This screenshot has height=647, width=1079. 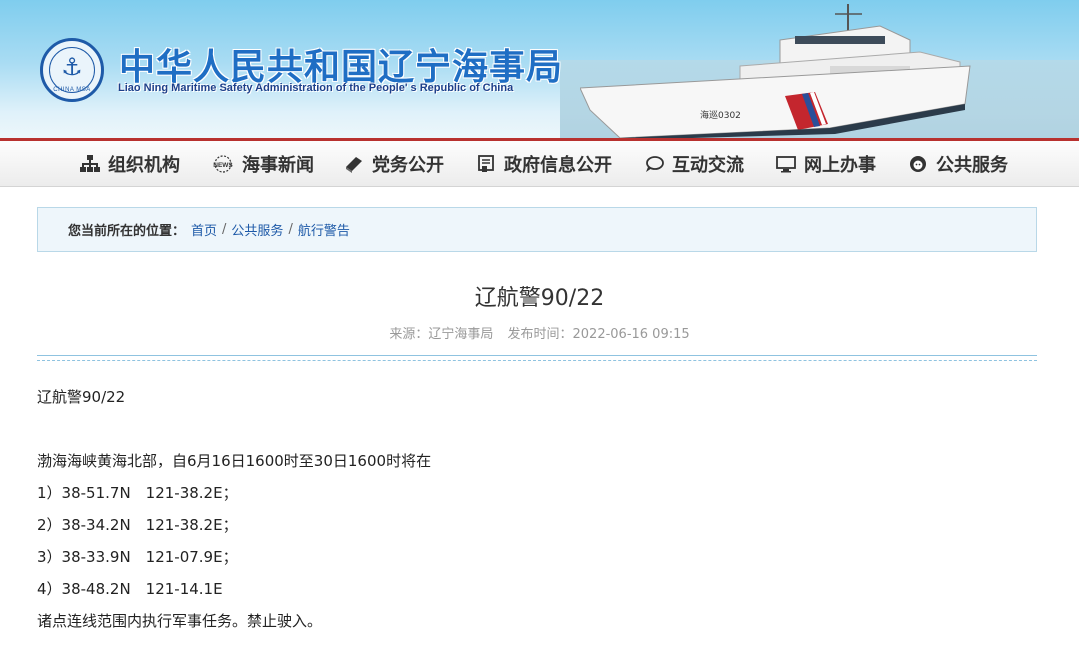 I want to click on news-icon: NEWS, so click(x=223, y=164).